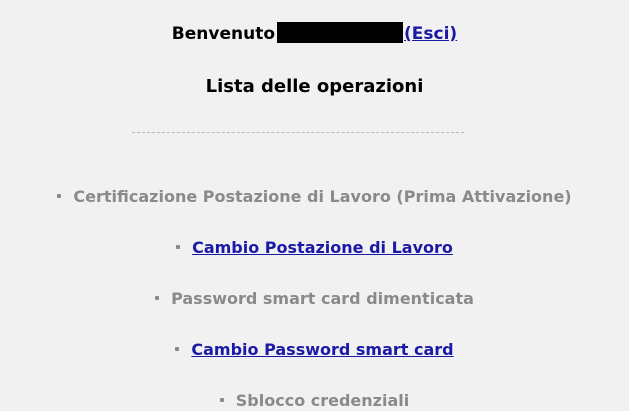 Image resolution: width=629 pixels, height=411 pixels. What do you see at coordinates (322, 298) in the screenshot?
I see `operation-label: Password smart card dimenticata` at bounding box center [322, 298].